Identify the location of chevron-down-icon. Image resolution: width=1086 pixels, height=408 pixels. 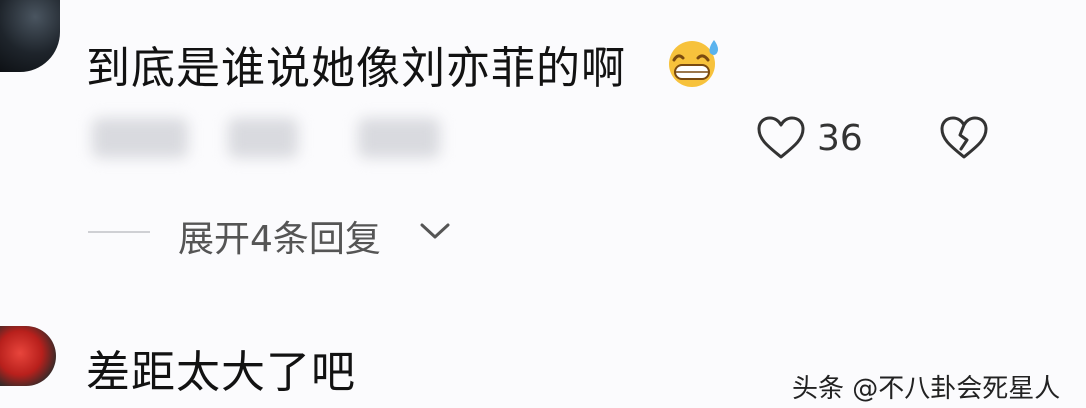
(435, 231).